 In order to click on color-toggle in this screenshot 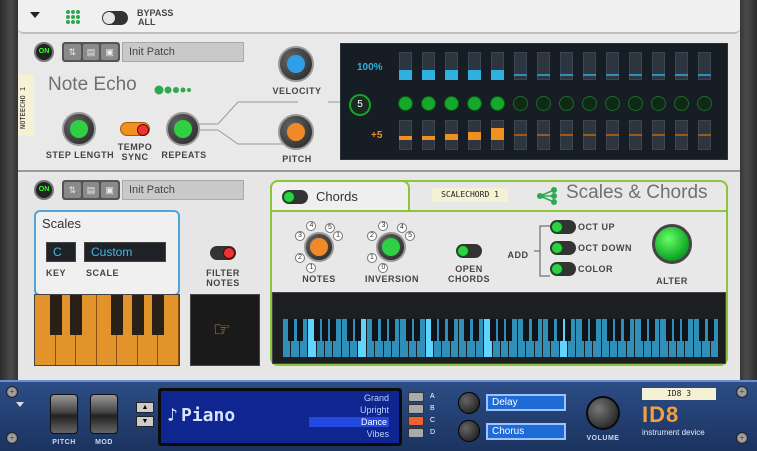, I will do `click(563, 269)`.